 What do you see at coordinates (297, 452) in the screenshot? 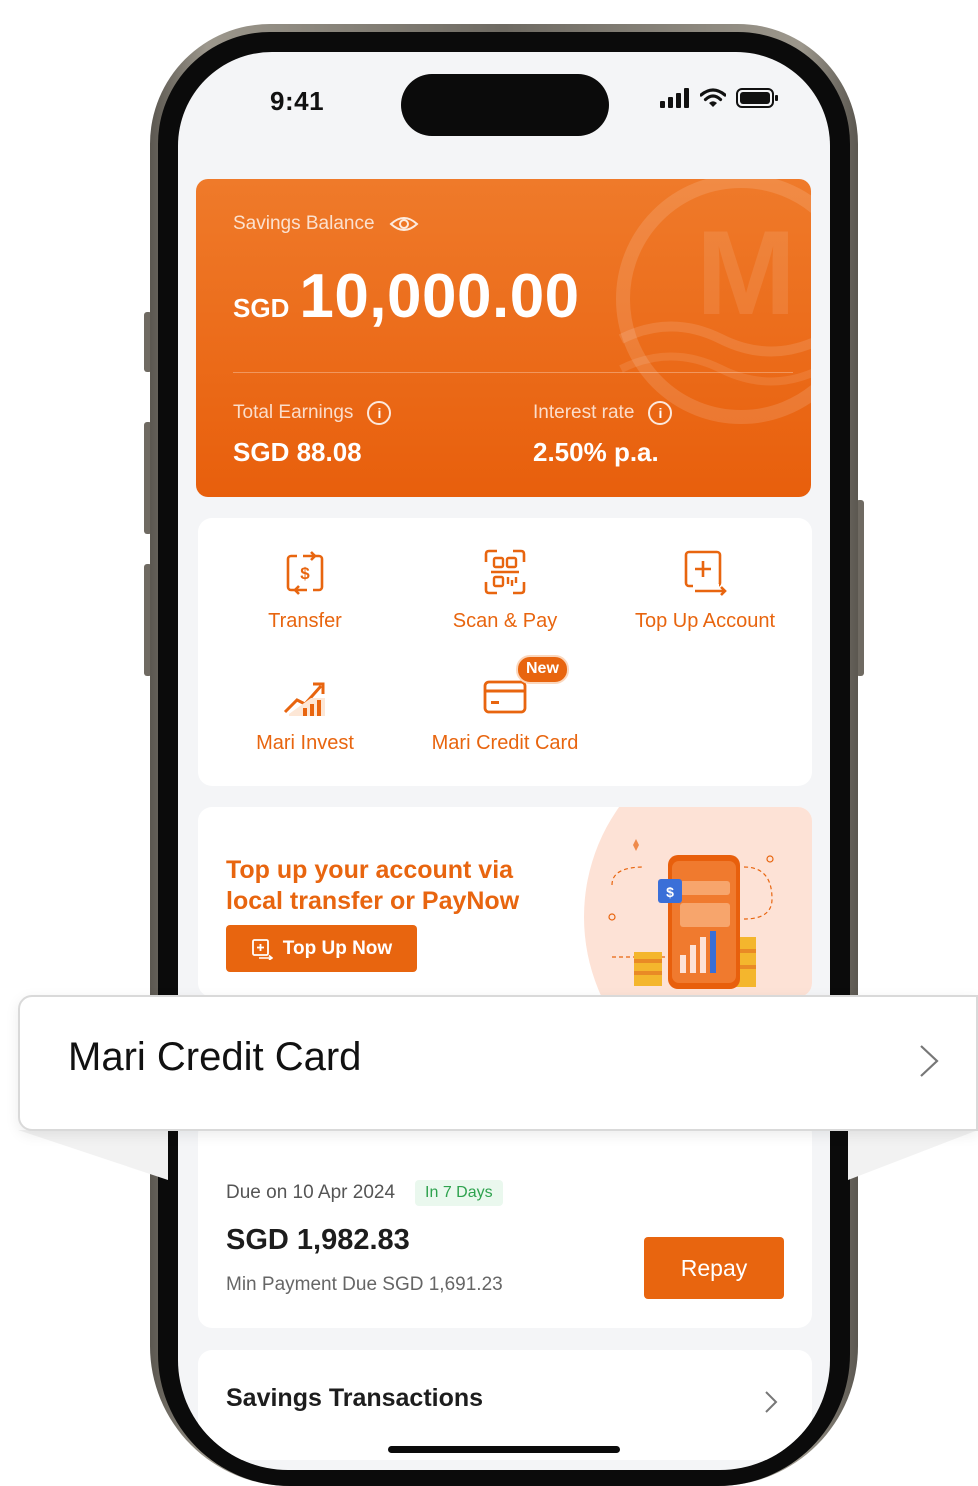
I see `total-earnings-value: SGD 88.08` at bounding box center [297, 452].